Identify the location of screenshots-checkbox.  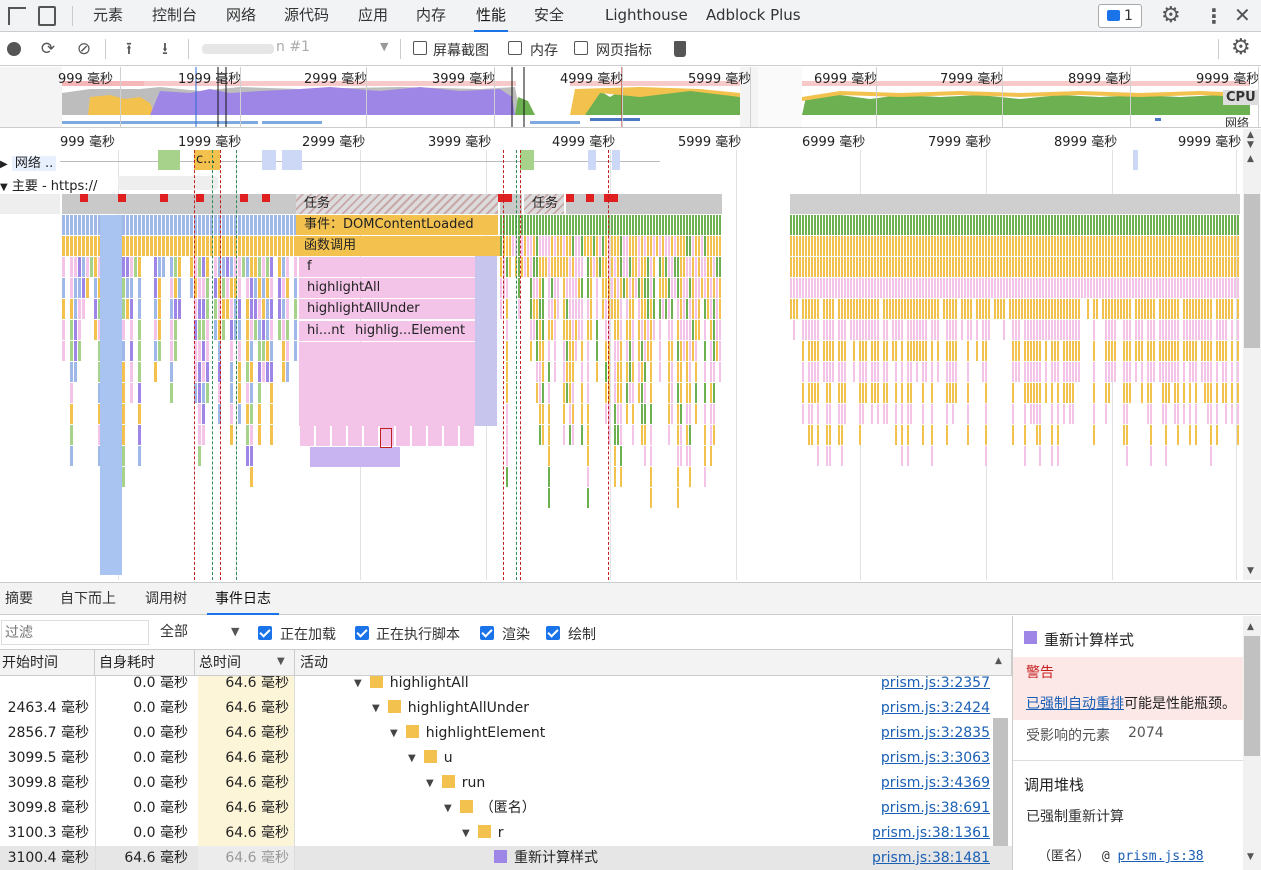
(420, 48).